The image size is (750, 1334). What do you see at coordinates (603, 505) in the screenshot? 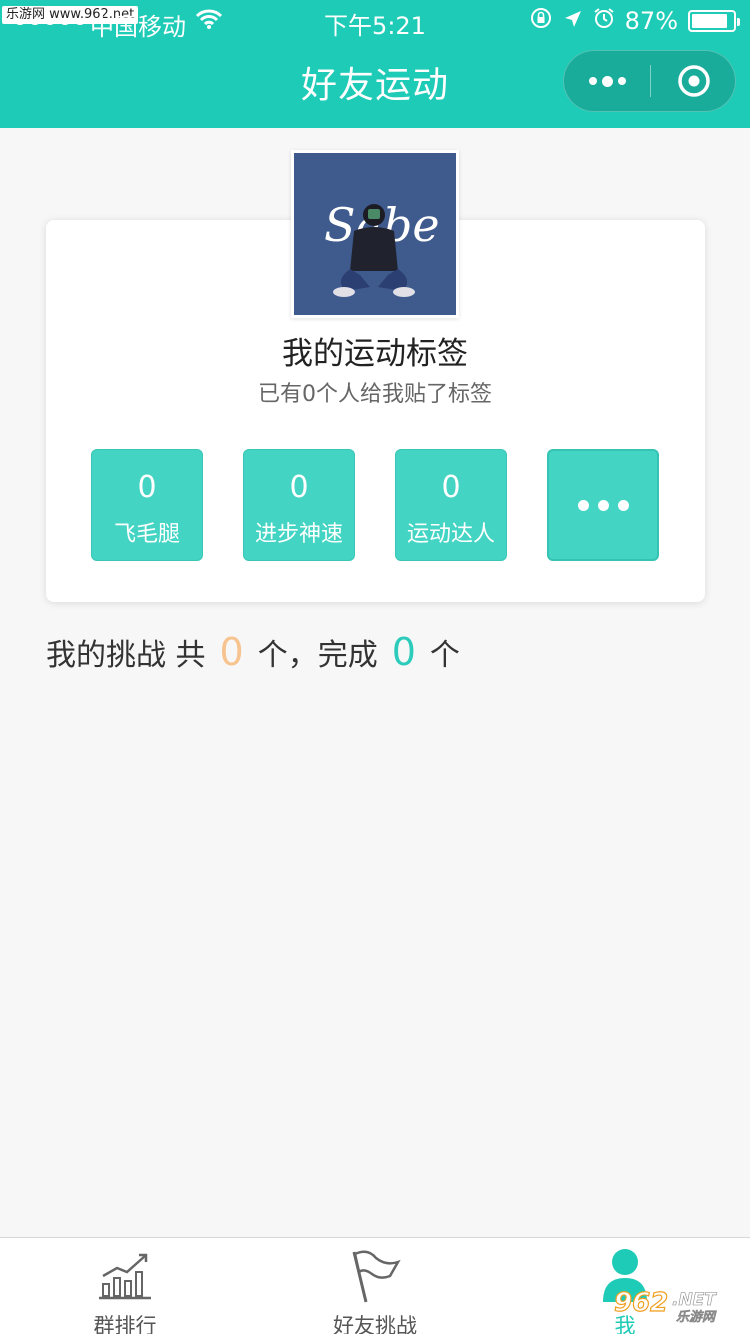
I see `more-tags-button` at bounding box center [603, 505].